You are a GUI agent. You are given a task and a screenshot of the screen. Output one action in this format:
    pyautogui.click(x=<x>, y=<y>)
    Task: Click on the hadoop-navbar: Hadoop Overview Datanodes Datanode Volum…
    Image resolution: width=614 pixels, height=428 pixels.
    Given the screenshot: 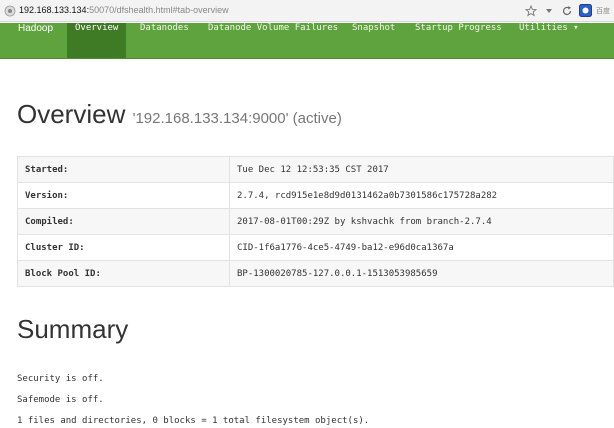 What is the action you would take?
    pyautogui.click(x=307, y=41)
    